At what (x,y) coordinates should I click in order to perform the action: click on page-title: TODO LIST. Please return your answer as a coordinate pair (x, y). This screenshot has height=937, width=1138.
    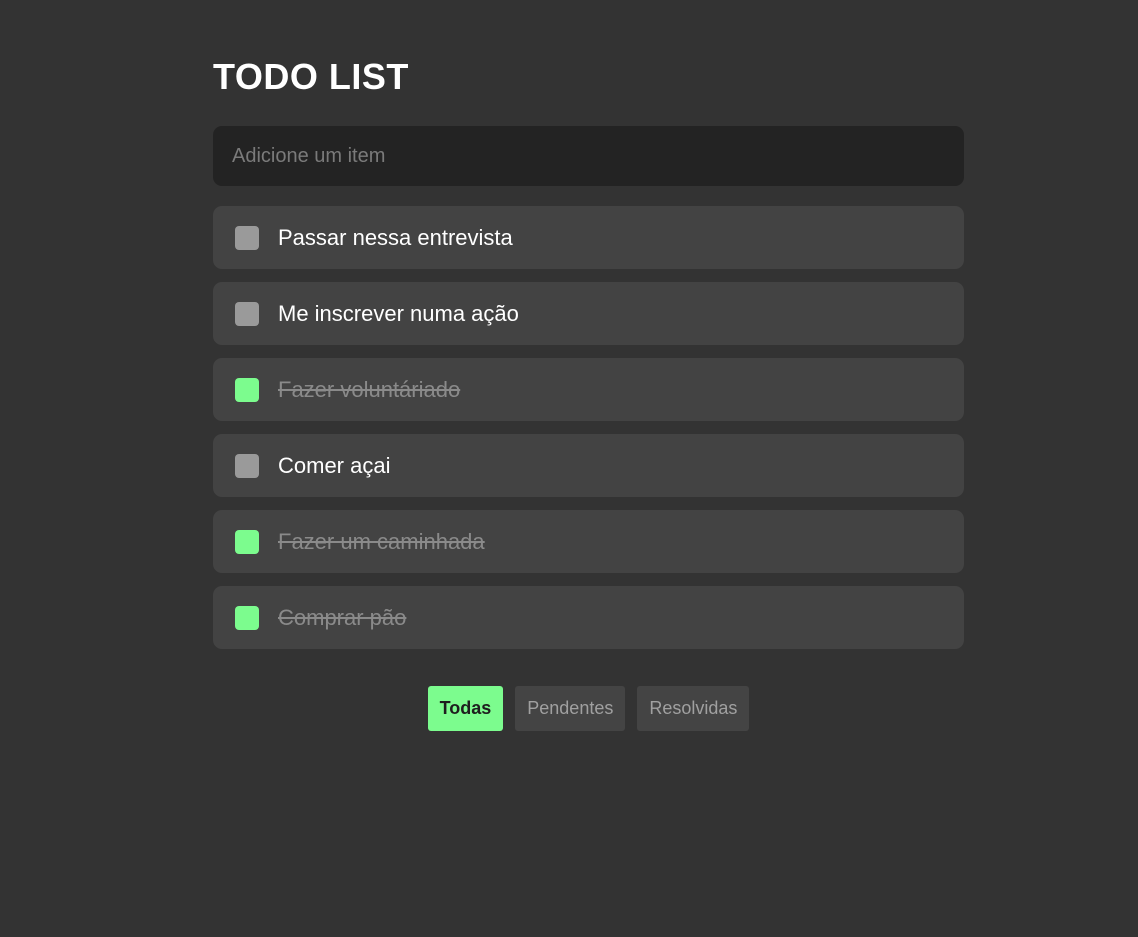
    Looking at the image, I should click on (311, 76).